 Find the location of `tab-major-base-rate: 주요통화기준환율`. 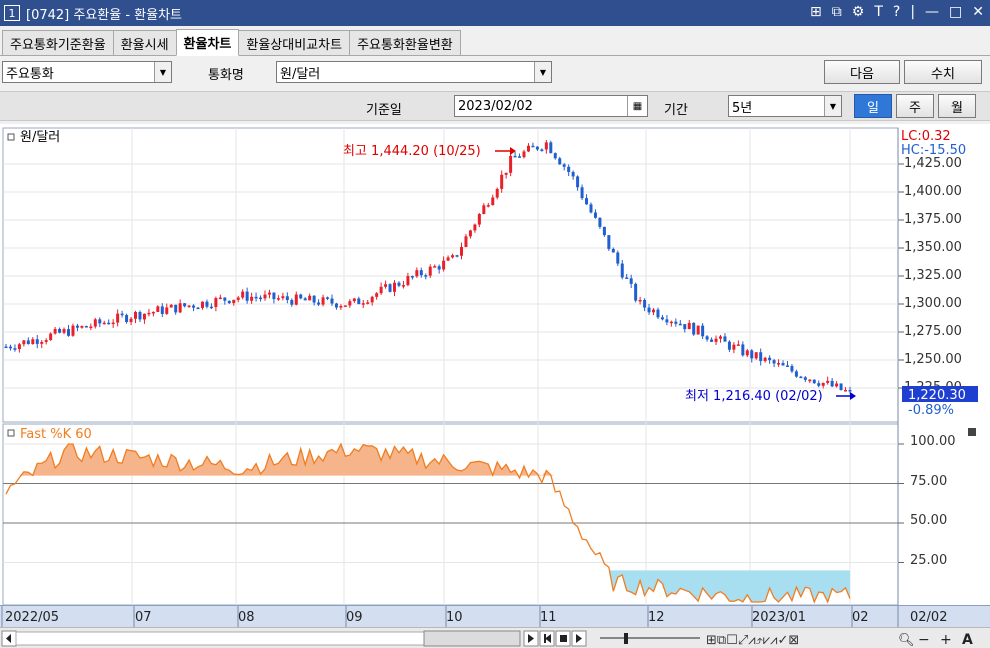

tab-major-base-rate: 주요통화기준환율 is located at coordinates (58, 42).